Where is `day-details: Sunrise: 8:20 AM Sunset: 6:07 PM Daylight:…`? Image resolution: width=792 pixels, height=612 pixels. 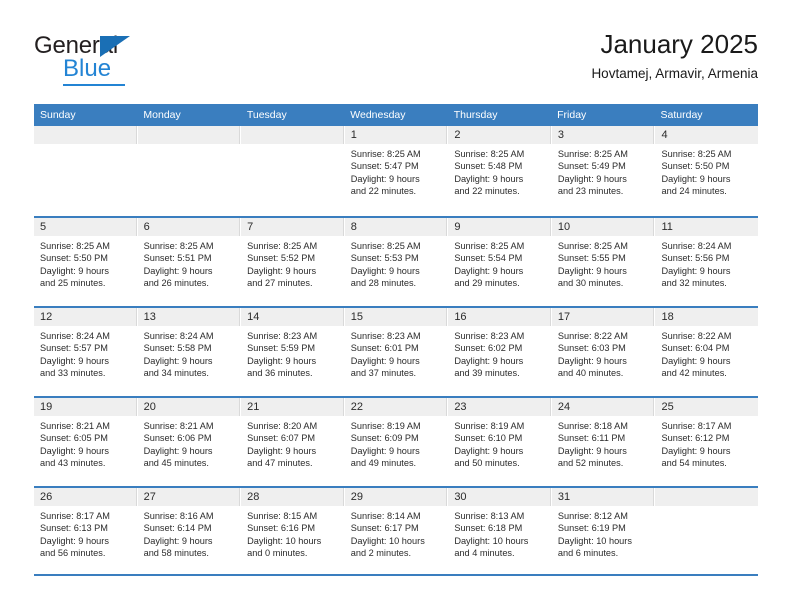 day-details: Sunrise: 8:20 AM Sunset: 6:07 PM Daylight:… is located at coordinates (292, 443).